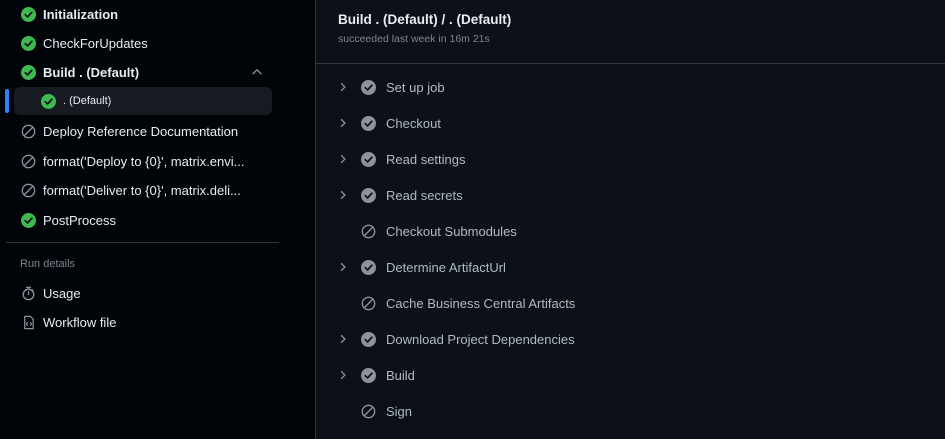 The height and width of the screenshot is (439, 945). Describe the element at coordinates (81, 14) in the screenshot. I see `job-label: Initialization` at that location.